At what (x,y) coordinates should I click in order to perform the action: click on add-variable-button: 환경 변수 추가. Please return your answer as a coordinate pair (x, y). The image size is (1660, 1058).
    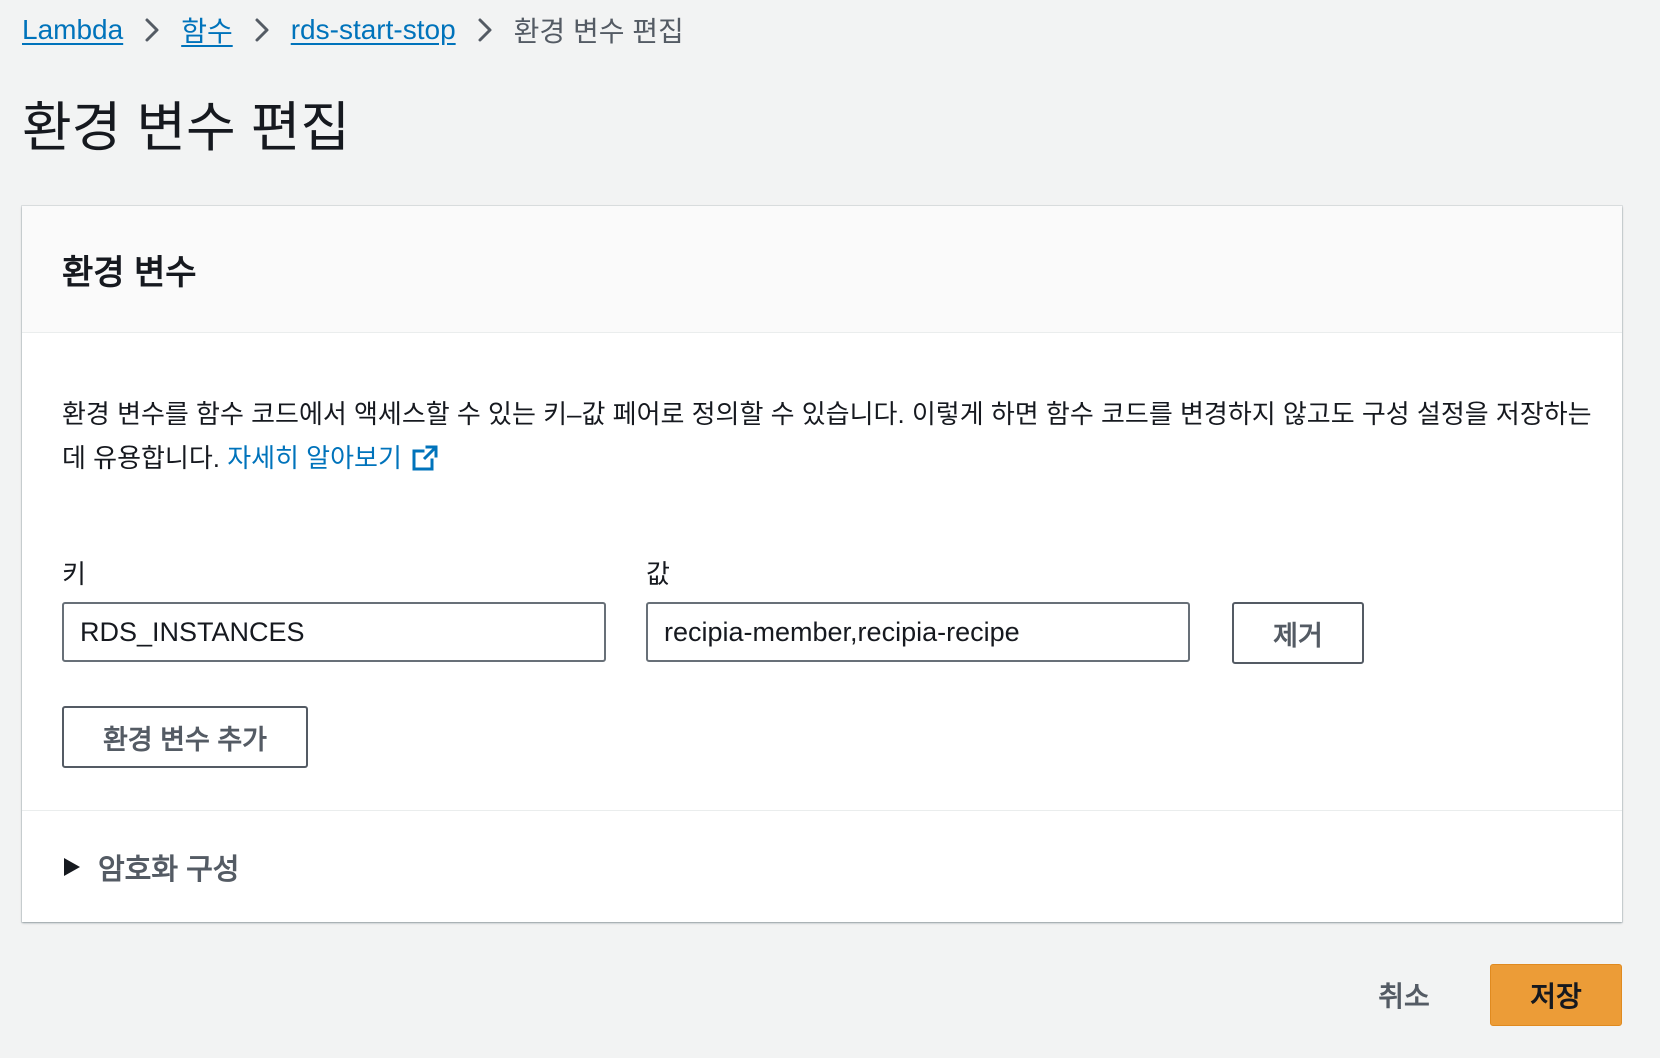
    Looking at the image, I should click on (185, 737).